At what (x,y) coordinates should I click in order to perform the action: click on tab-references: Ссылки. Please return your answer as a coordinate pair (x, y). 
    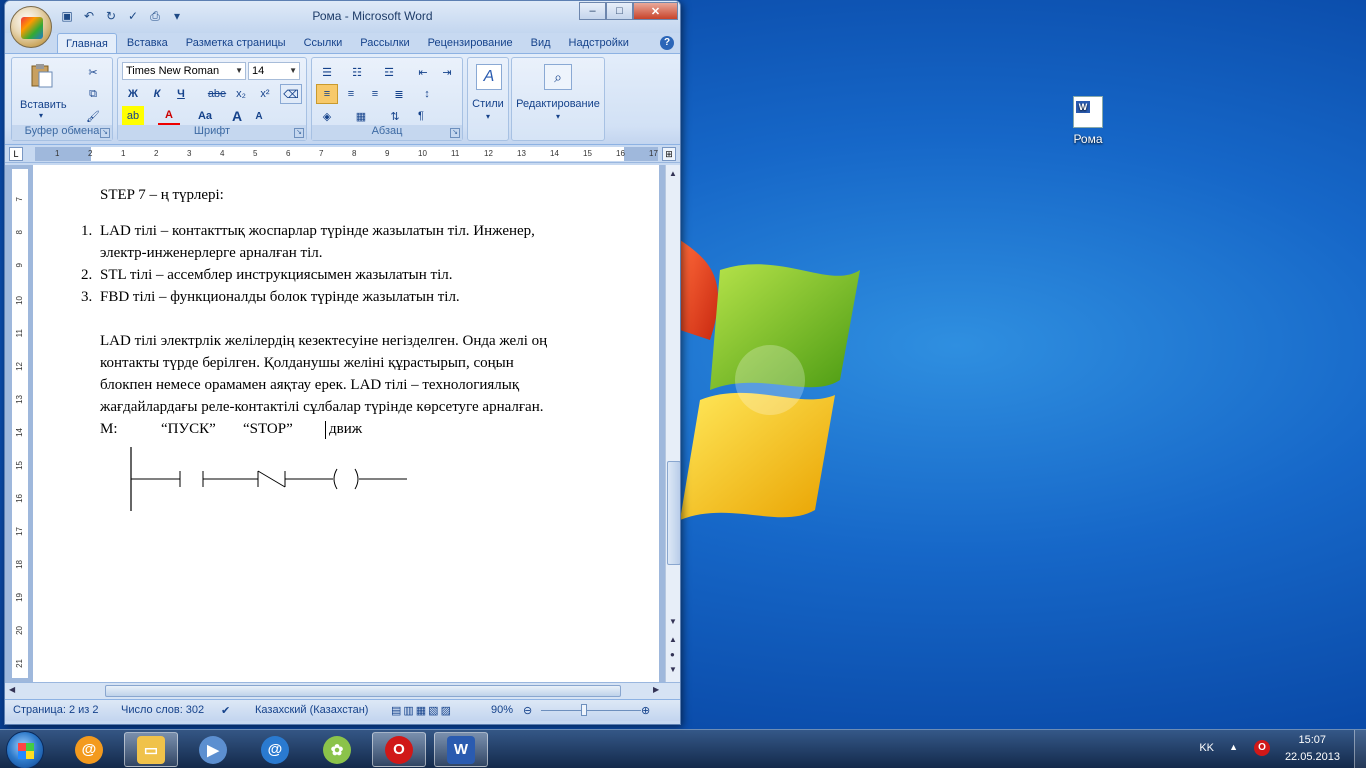
    Looking at the image, I should click on (323, 43).